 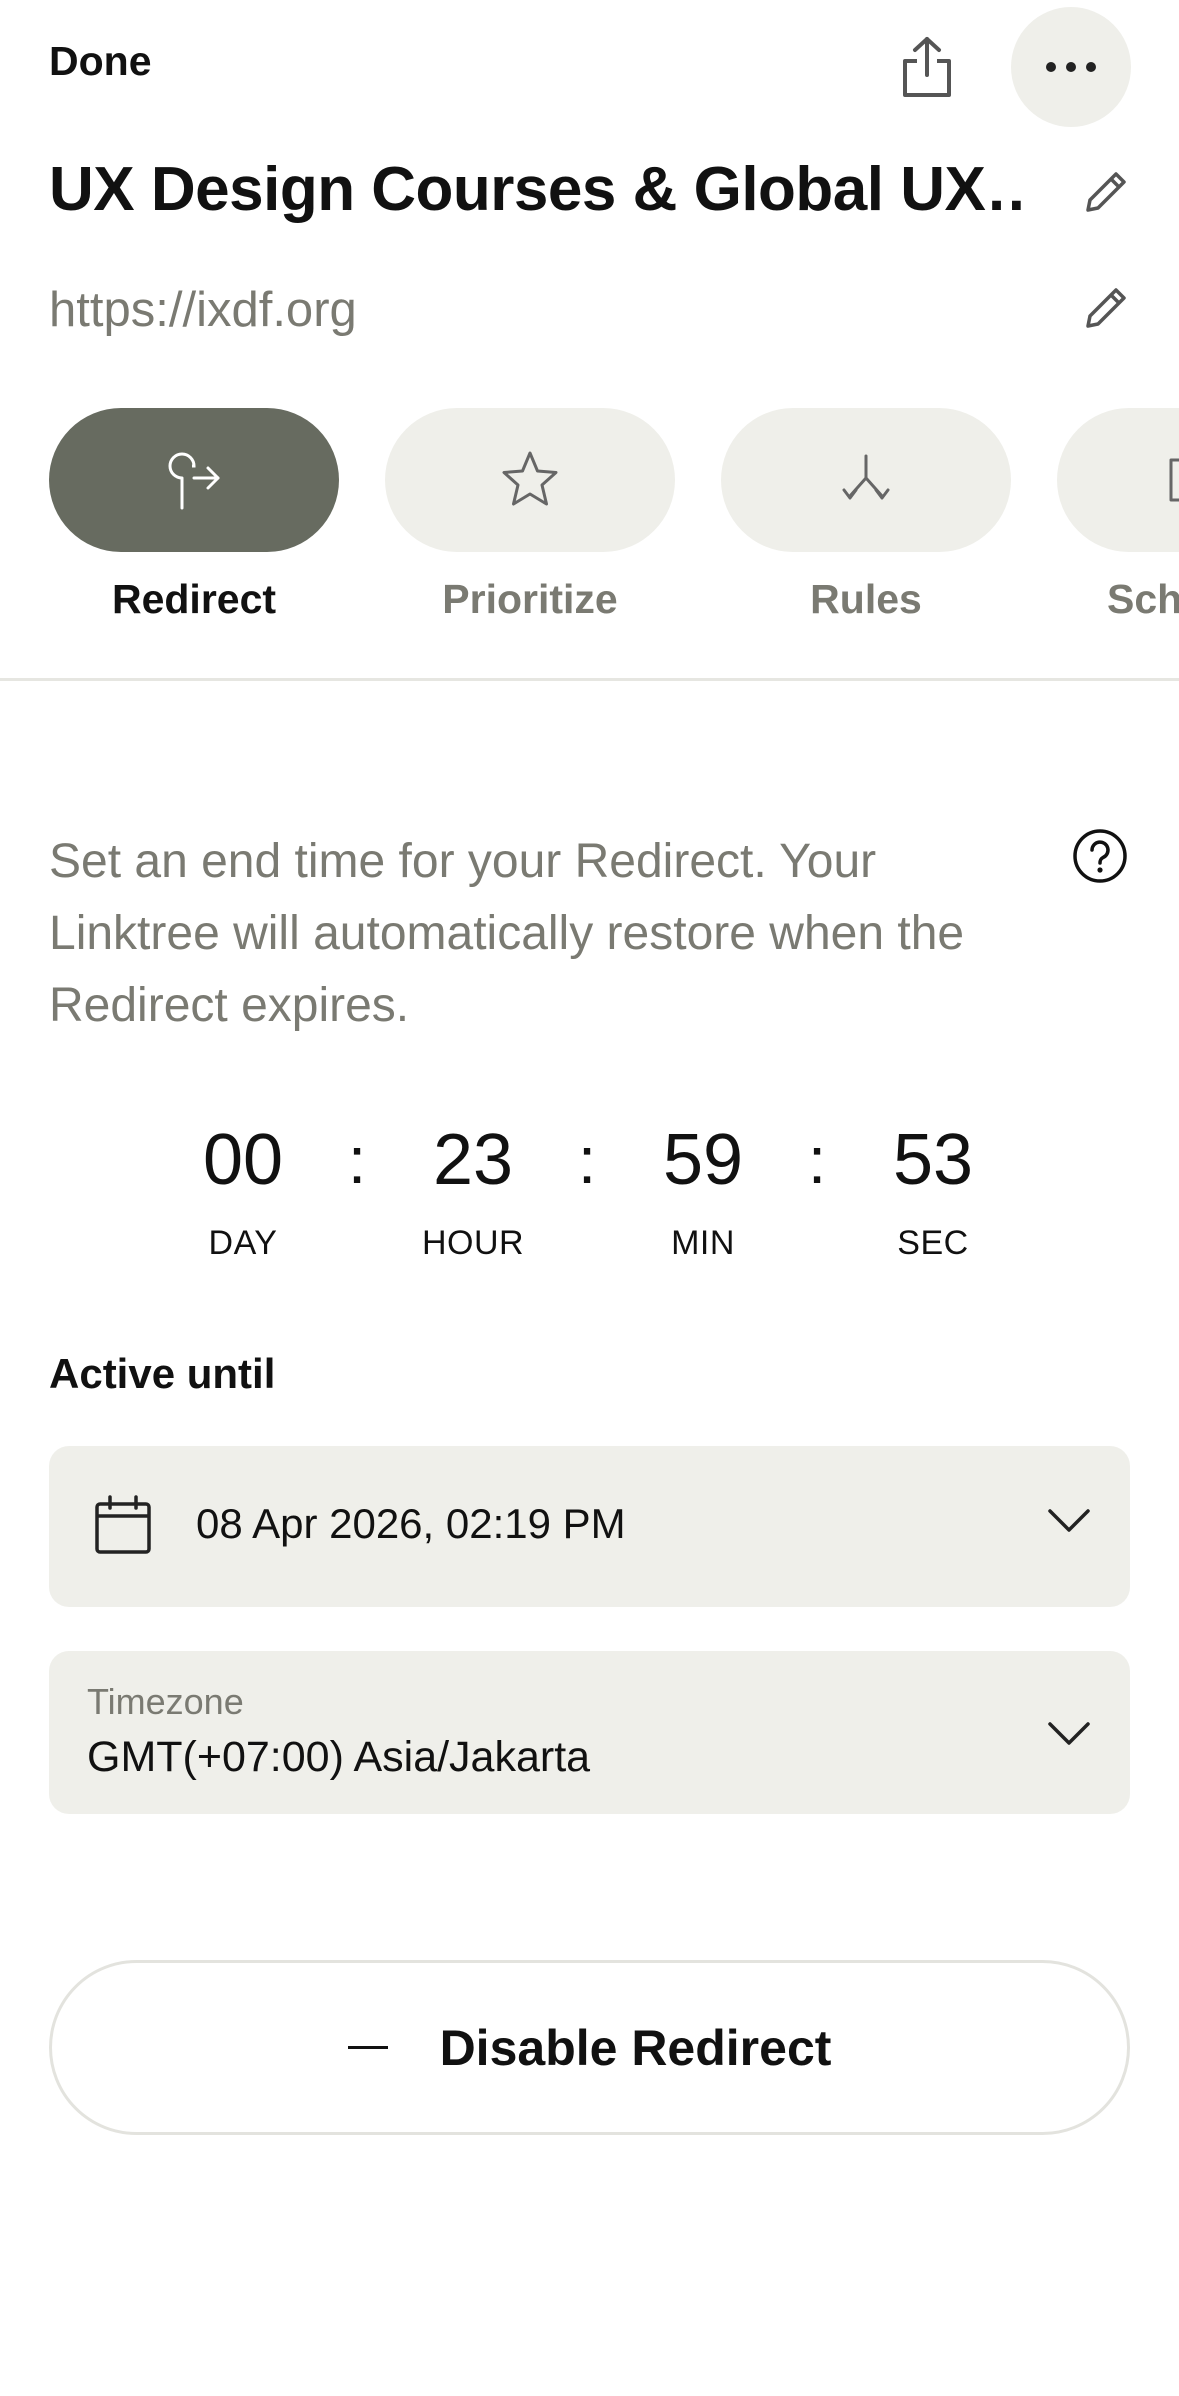 I want to click on disable-redirect-button: Disable Redirect, so click(x=589, y=2047).